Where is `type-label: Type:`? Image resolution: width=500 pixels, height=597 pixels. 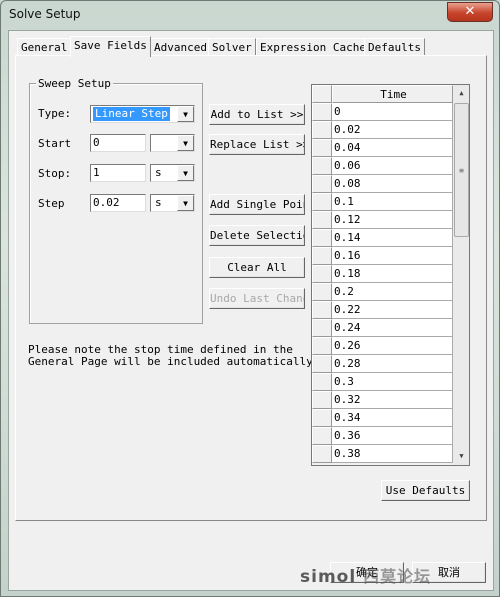 type-label: Type: is located at coordinates (55, 113).